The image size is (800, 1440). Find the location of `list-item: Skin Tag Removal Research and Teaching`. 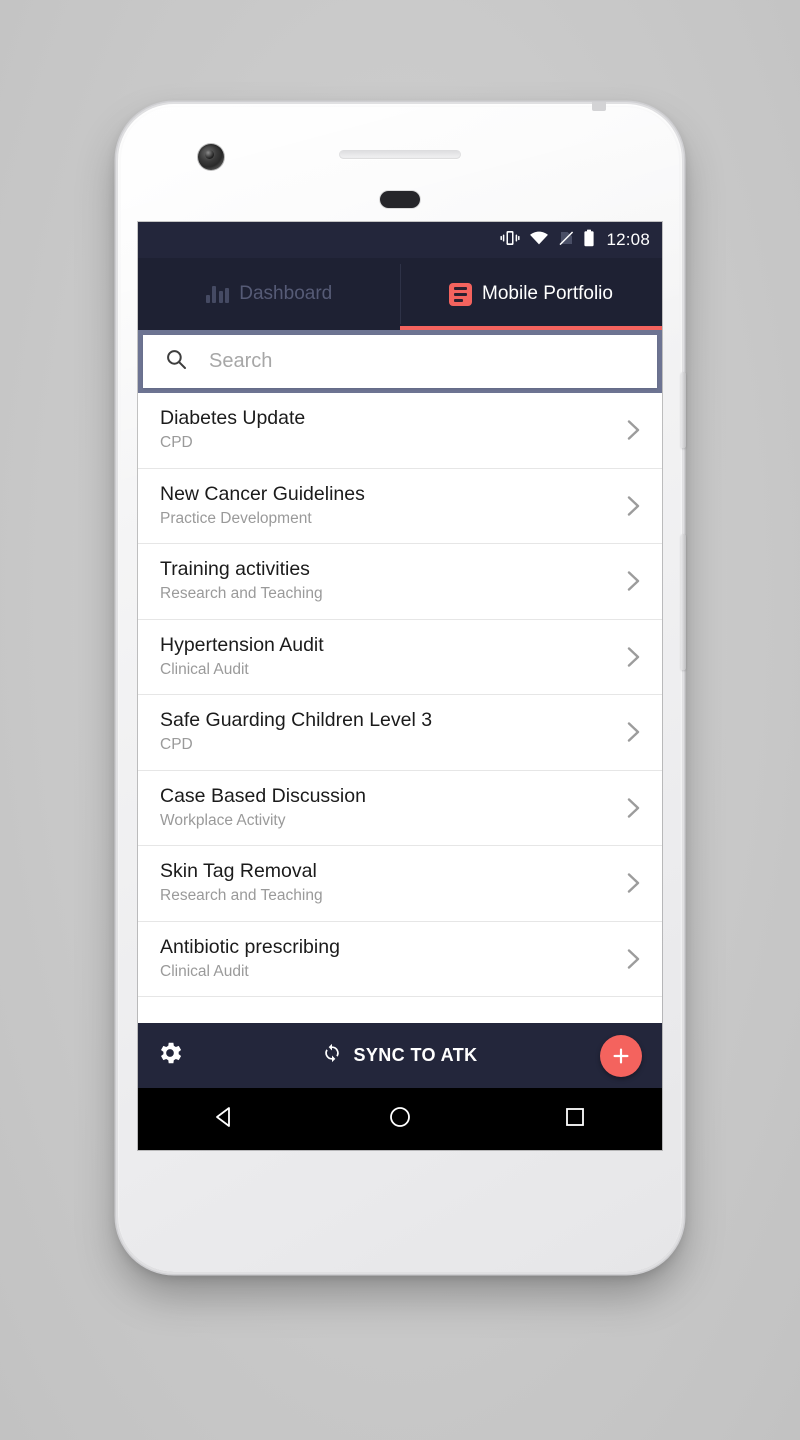

list-item: Skin Tag Removal Research and Teaching is located at coordinates (400, 884).